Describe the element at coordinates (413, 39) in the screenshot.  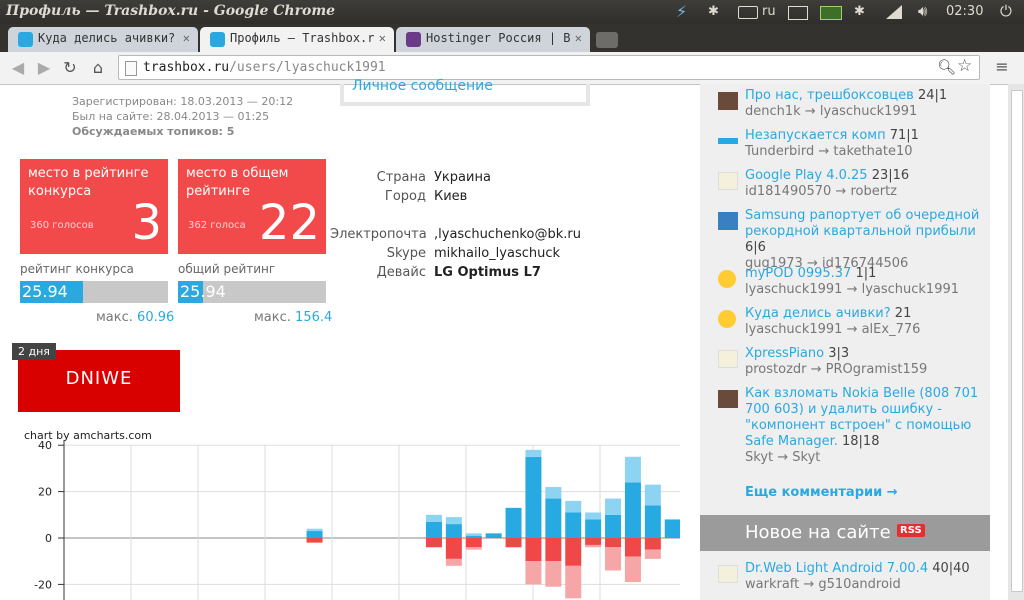
I see `hostinger-icon` at that location.